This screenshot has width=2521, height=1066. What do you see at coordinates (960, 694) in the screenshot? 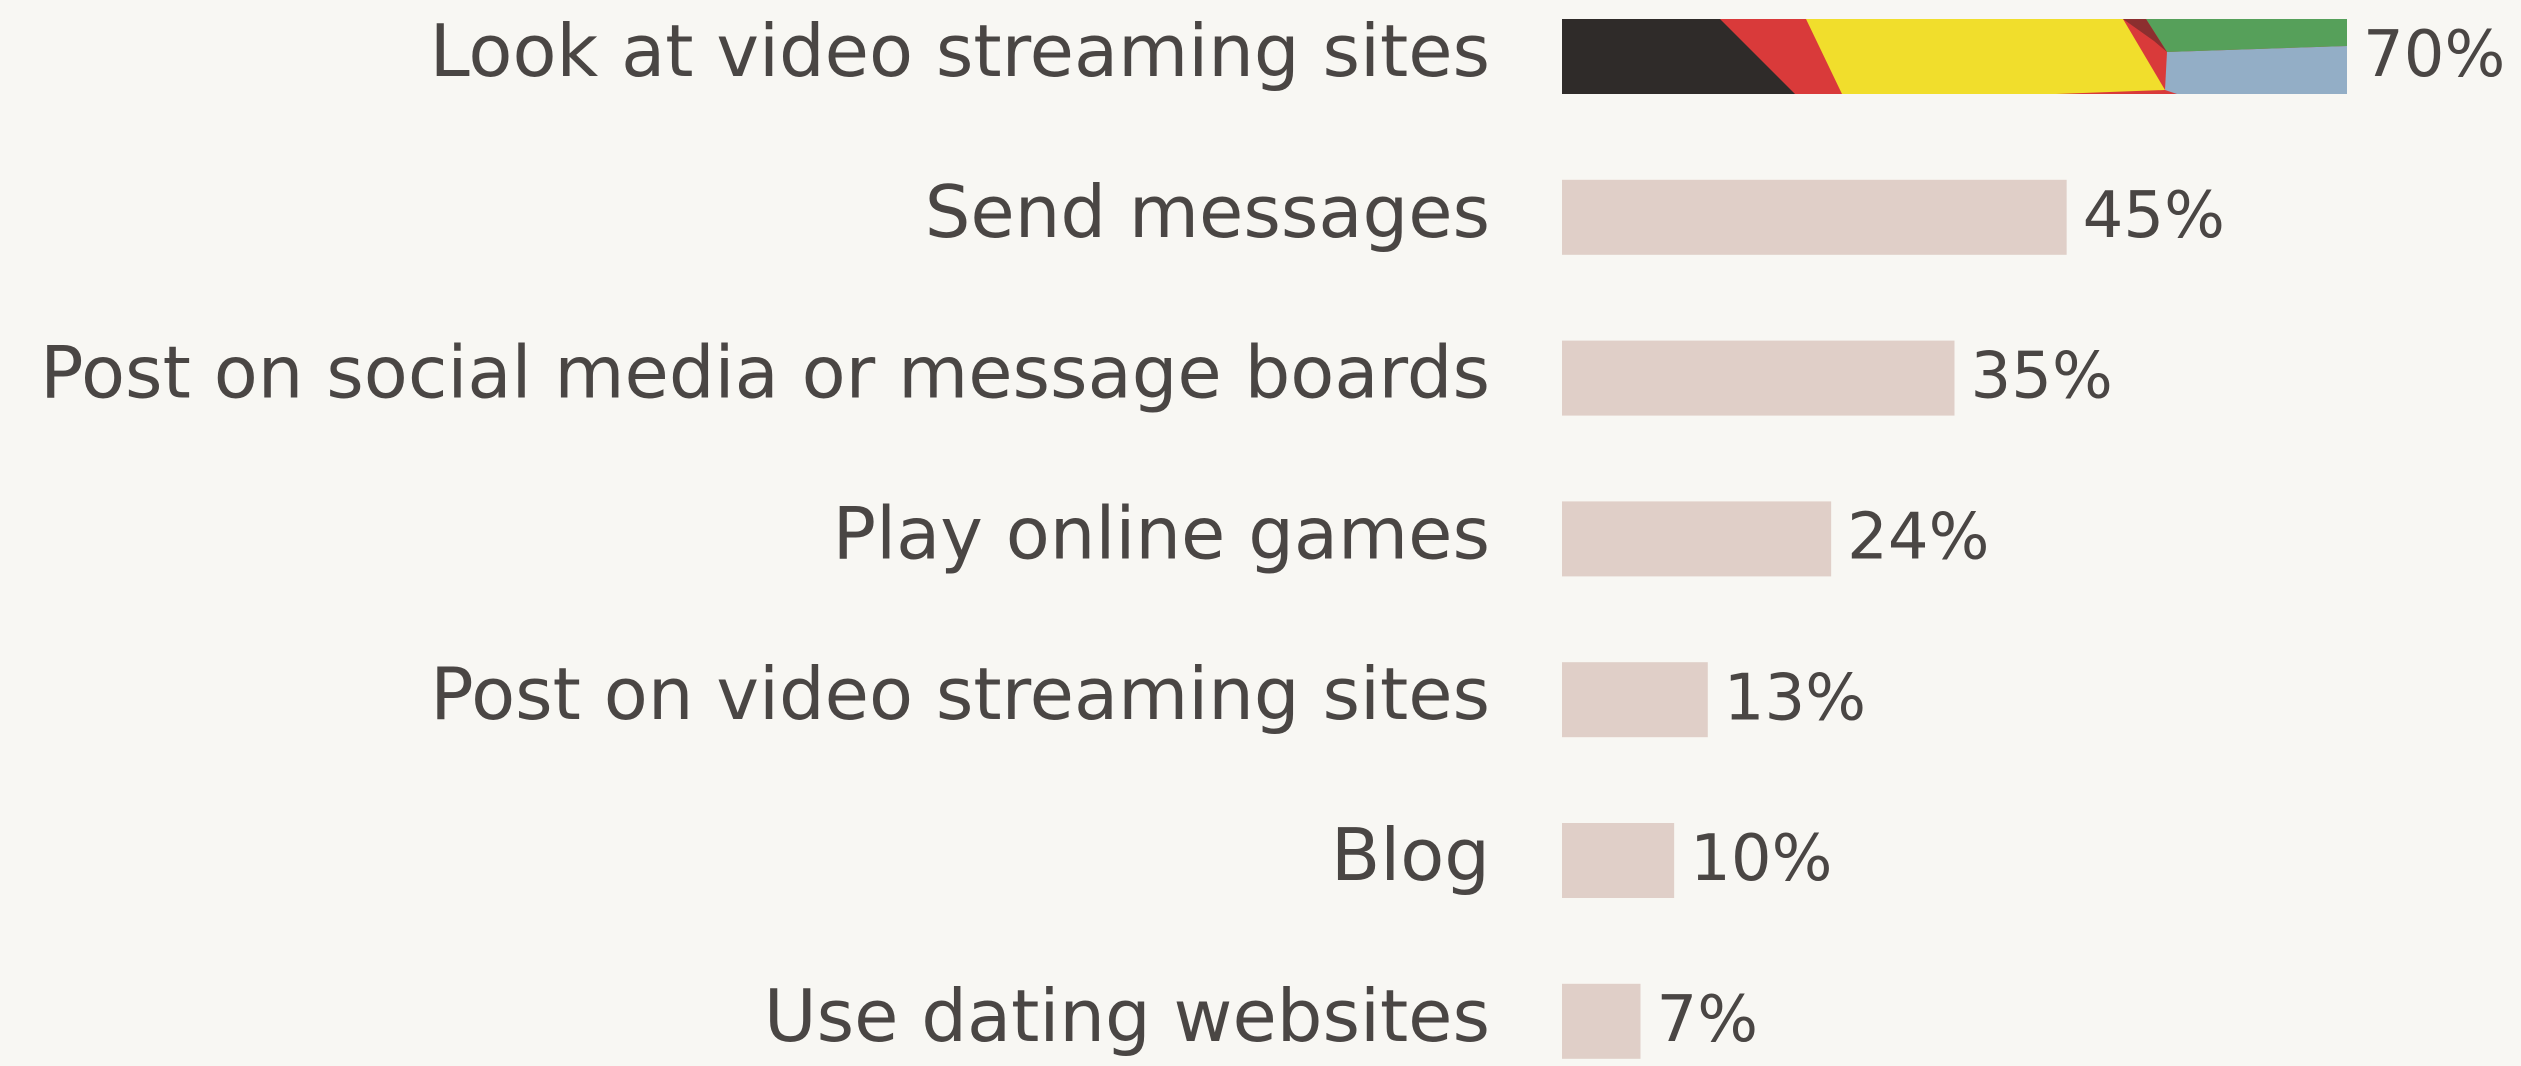
I see `category-label: Post on video streaming sites` at bounding box center [960, 694].